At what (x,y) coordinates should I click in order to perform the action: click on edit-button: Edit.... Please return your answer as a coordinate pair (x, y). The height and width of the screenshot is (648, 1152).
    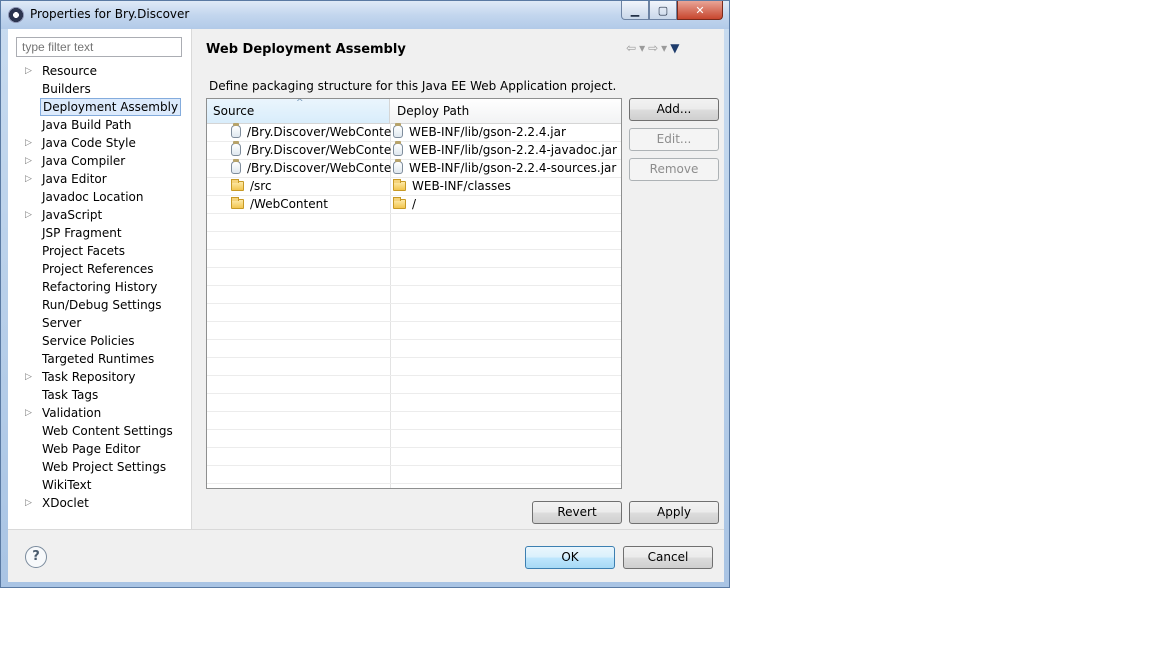
    Looking at the image, I should click on (674, 139).